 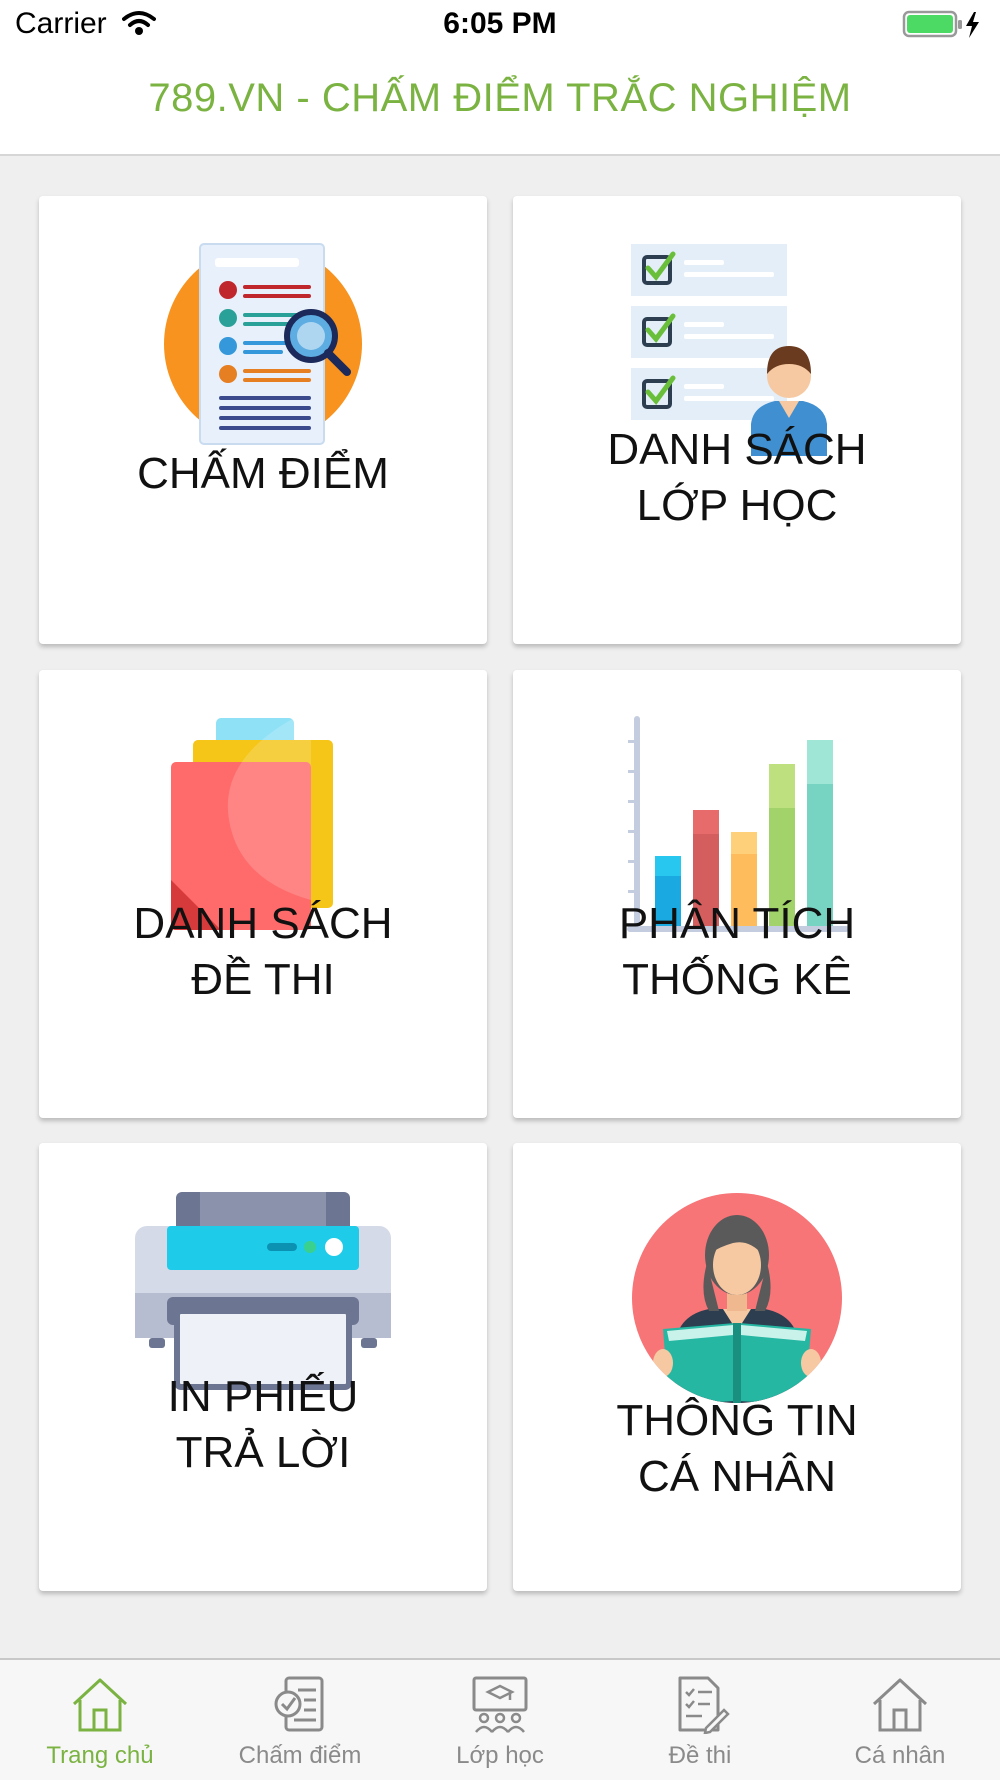 I want to click on home-icon, so click(x=100, y=1705).